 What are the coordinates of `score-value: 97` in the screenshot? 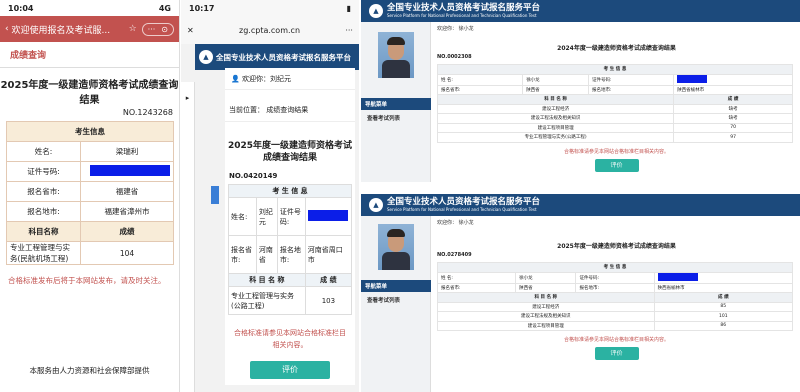 It's located at (733, 137).